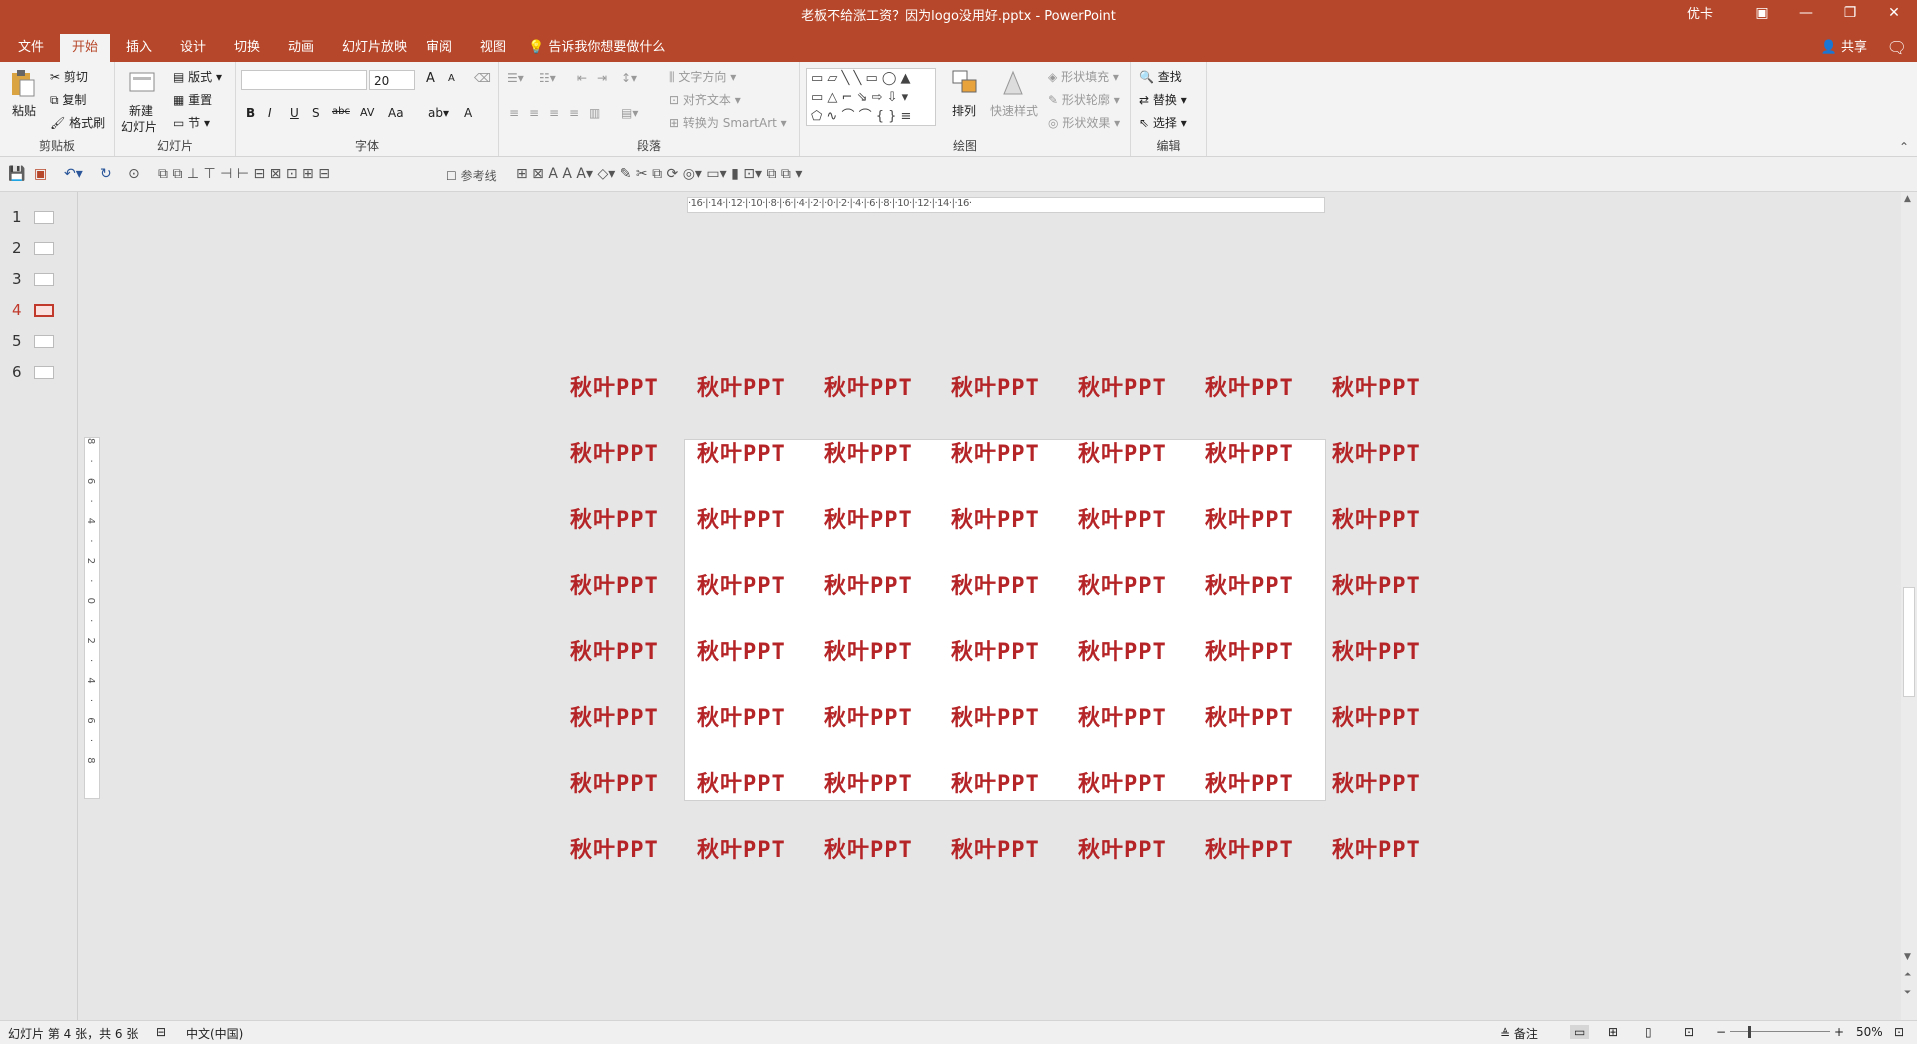 This screenshot has height=1044, width=1917. I want to click on align-right-icon: ≡, so click(554, 113).